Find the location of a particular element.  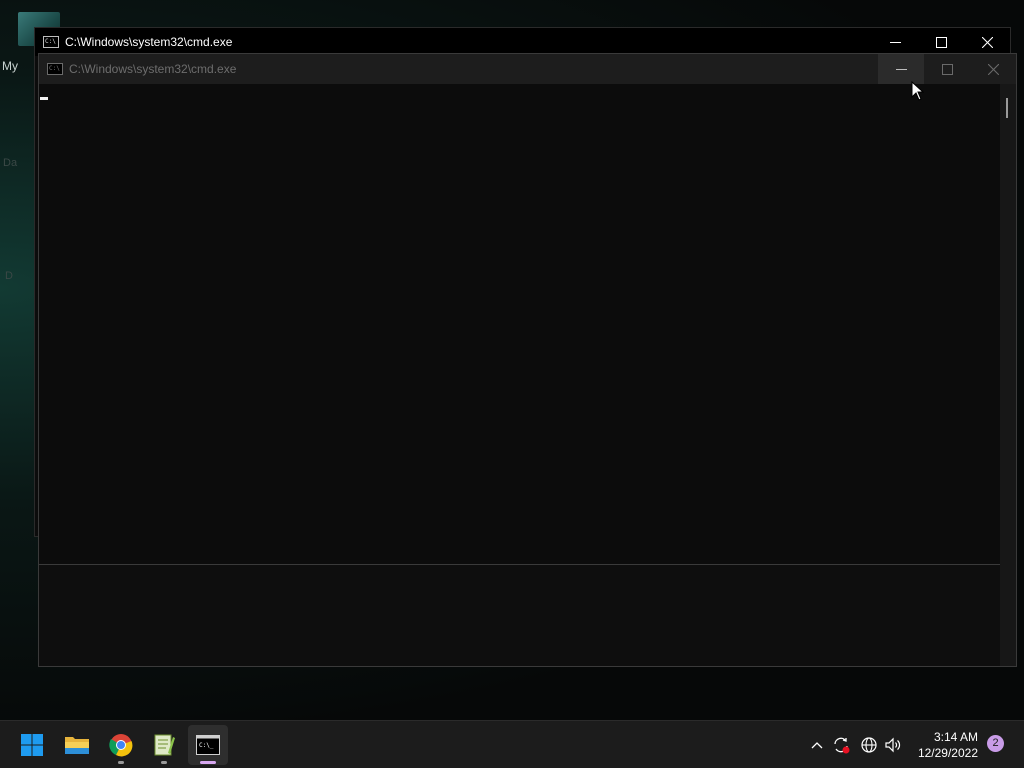

chrome-icon is located at coordinates (121, 745).